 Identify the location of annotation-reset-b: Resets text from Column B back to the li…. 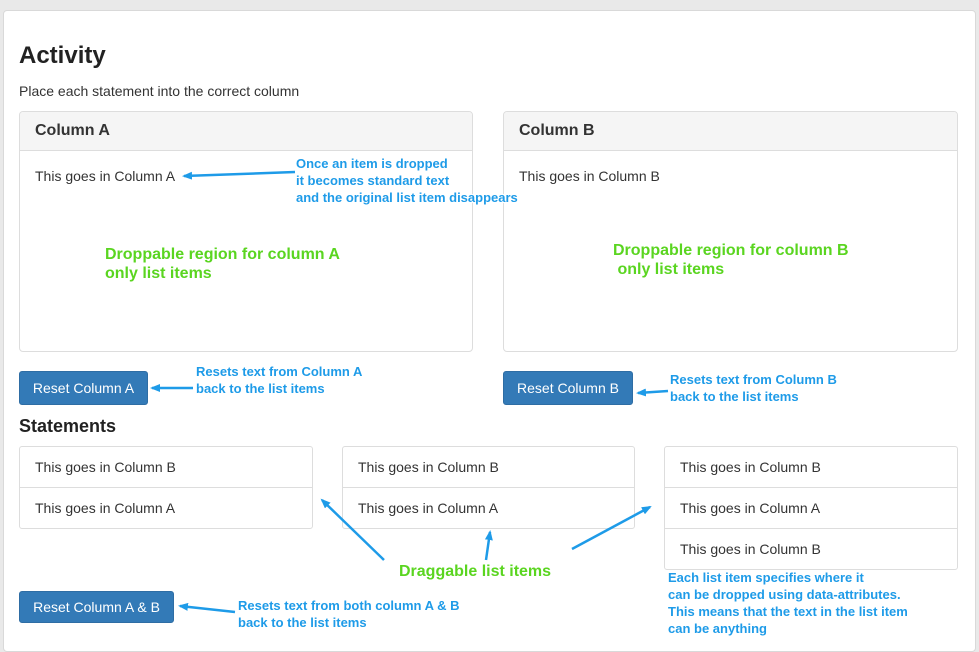
(753, 388).